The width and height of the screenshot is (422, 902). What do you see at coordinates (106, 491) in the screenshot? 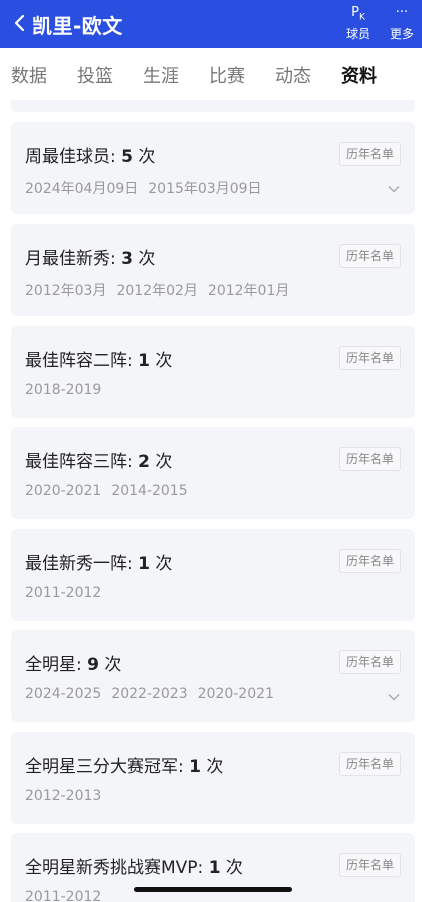
I see `award-seasons: 2020-2021 2014-2015` at bounding box center [106, 491].